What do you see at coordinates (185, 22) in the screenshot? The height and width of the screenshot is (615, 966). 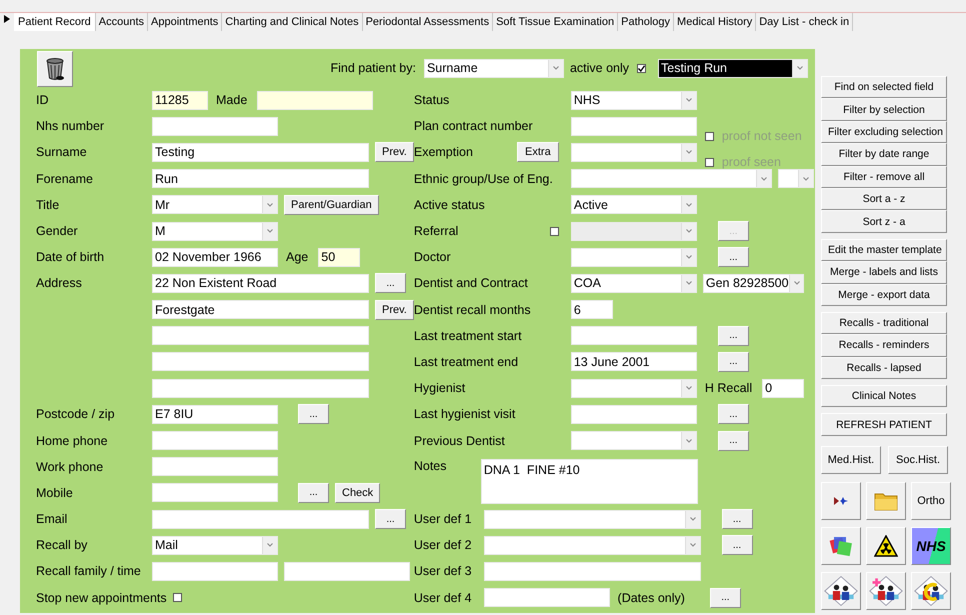 I see `tab: Appointments` at bounding box center [185, 22].